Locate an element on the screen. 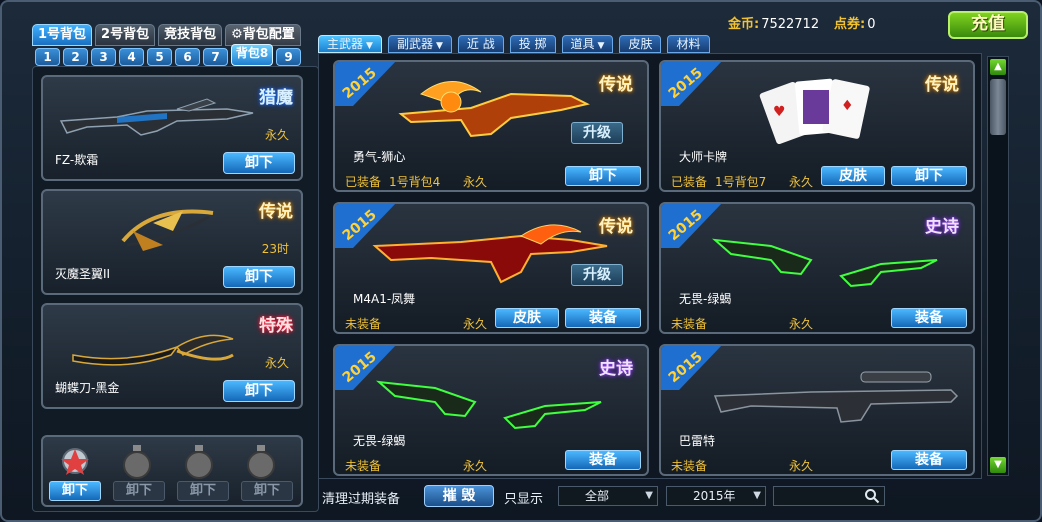 The height and width of the screenshot is (522, 1042). slot-tab-4: 4 is located at coordinates (131, 57).